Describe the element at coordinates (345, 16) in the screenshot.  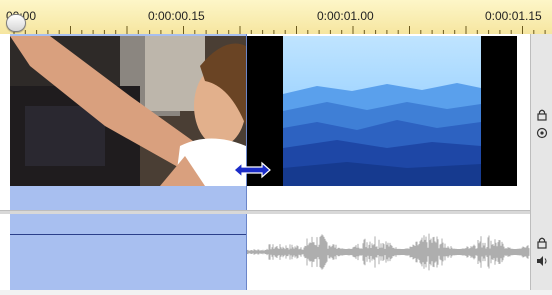
I see `ruler-label-100: 0:00:01.00` at that location.